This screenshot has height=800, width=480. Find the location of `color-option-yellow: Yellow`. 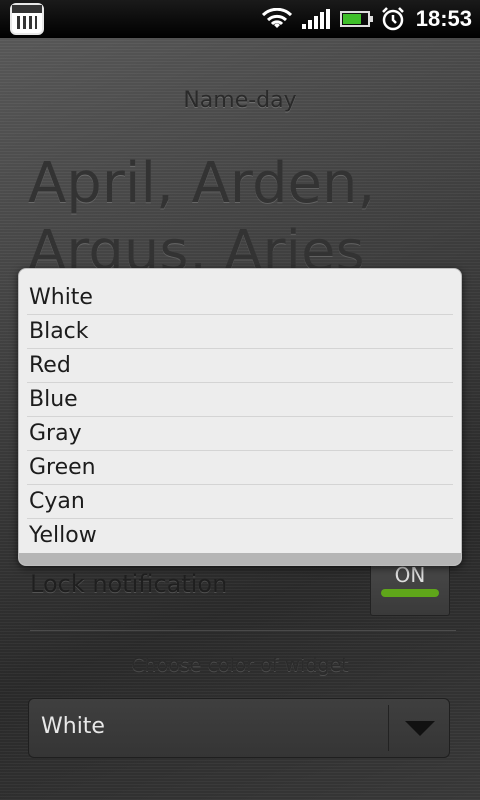

color-option-yellow: Yellow is located at coordinates (240, 535).